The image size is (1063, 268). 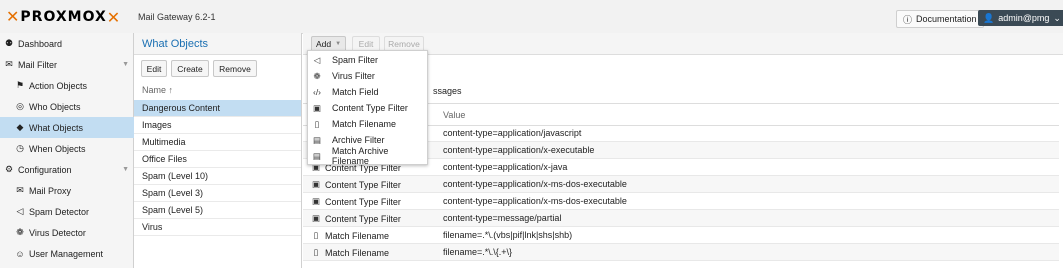 I want to click on name-column-header: Name ↑, so click(x=217, y=90).